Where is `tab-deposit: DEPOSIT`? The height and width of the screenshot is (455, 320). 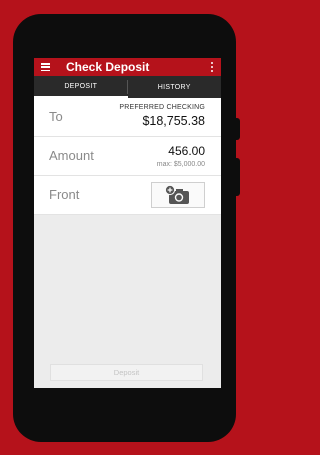 tab-deposit: DEPOSIT is located at coordinates (81, 87).